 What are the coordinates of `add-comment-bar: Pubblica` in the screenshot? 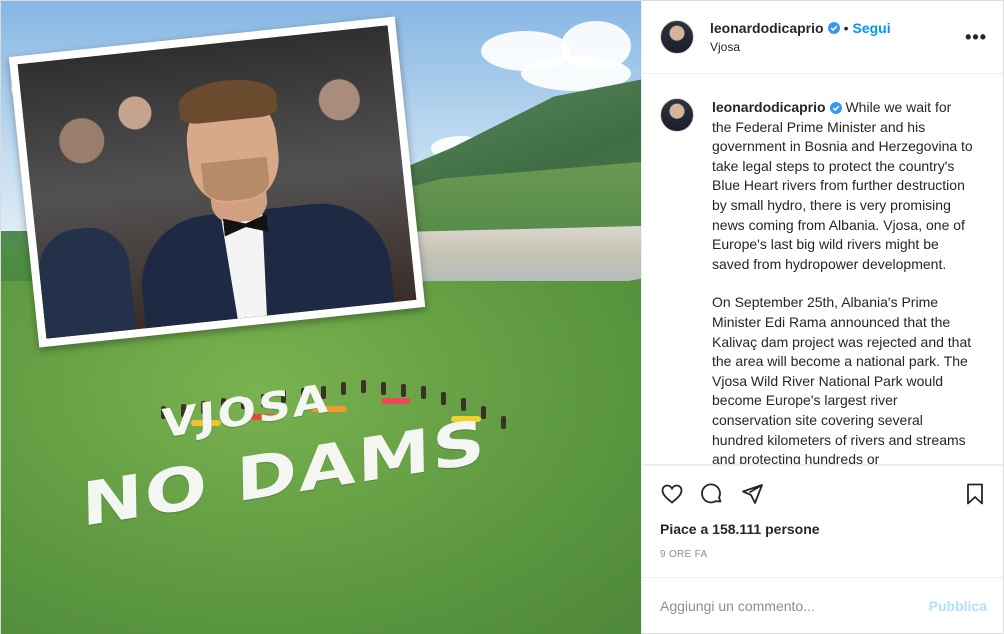 It's located at (822, 605).